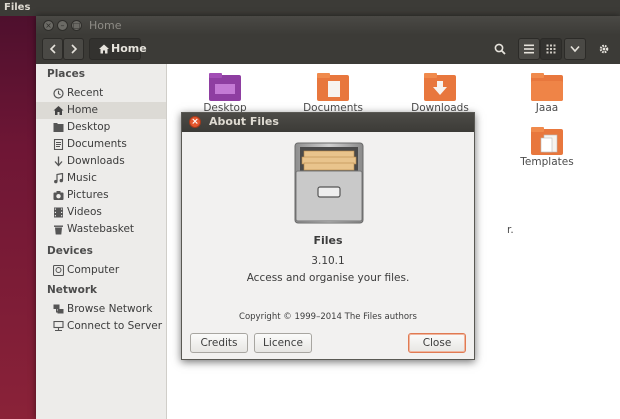 This screenshot has width=620, height=419. What do you see at coordinates (328, 261) in the screenshot?
I see `about-version: 3.10.1` at bounding box center [328, 261].